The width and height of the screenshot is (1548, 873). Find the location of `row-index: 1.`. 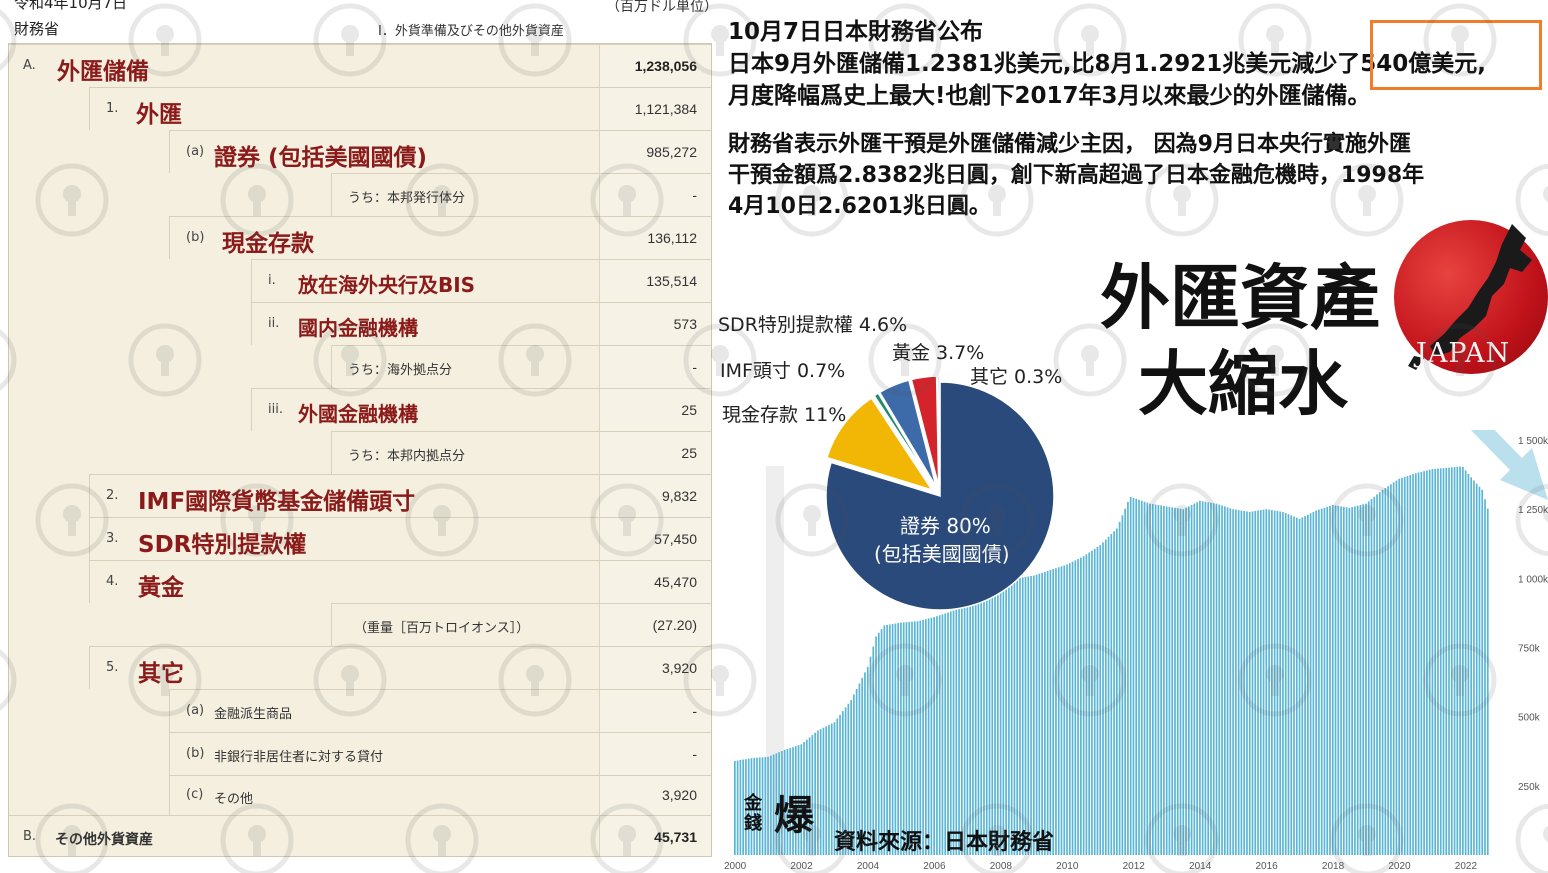

row-index: 1. is located at coordinates (112, 108).